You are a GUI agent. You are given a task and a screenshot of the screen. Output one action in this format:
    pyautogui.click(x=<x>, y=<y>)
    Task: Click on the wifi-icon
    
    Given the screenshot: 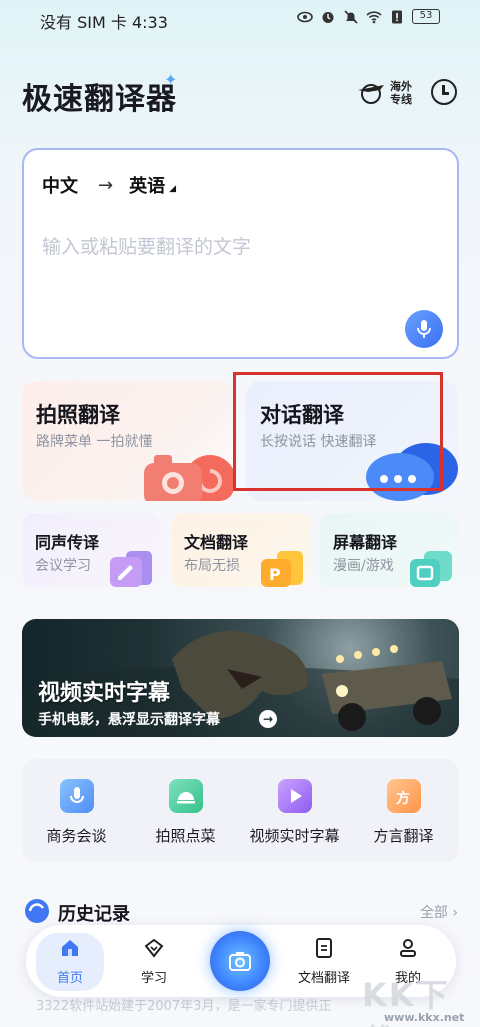 What is the action you would take?
    pyautogui.click(x=374, y=16)
    